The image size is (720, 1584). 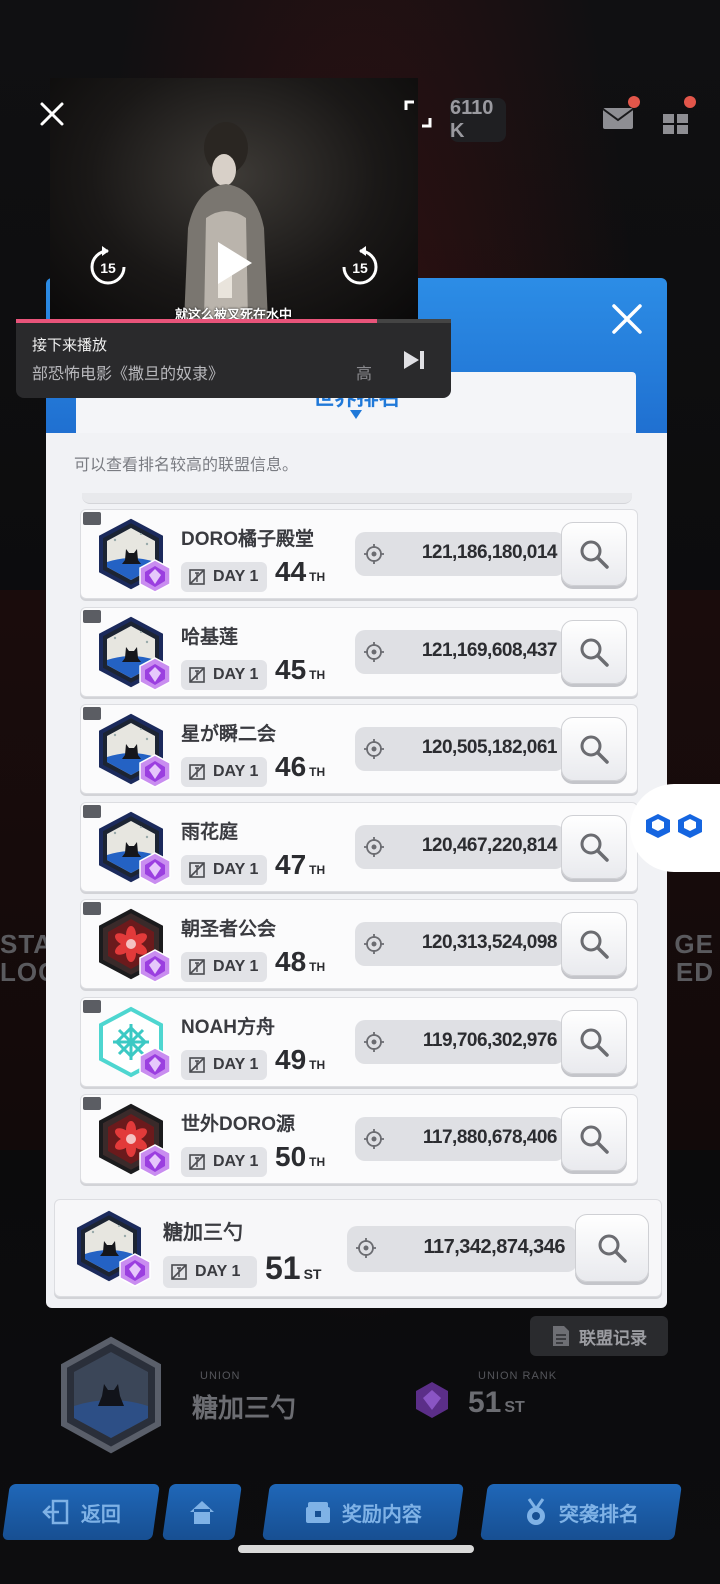 I want to click on rank-number: 46 TH, so click(x=300, y=766).